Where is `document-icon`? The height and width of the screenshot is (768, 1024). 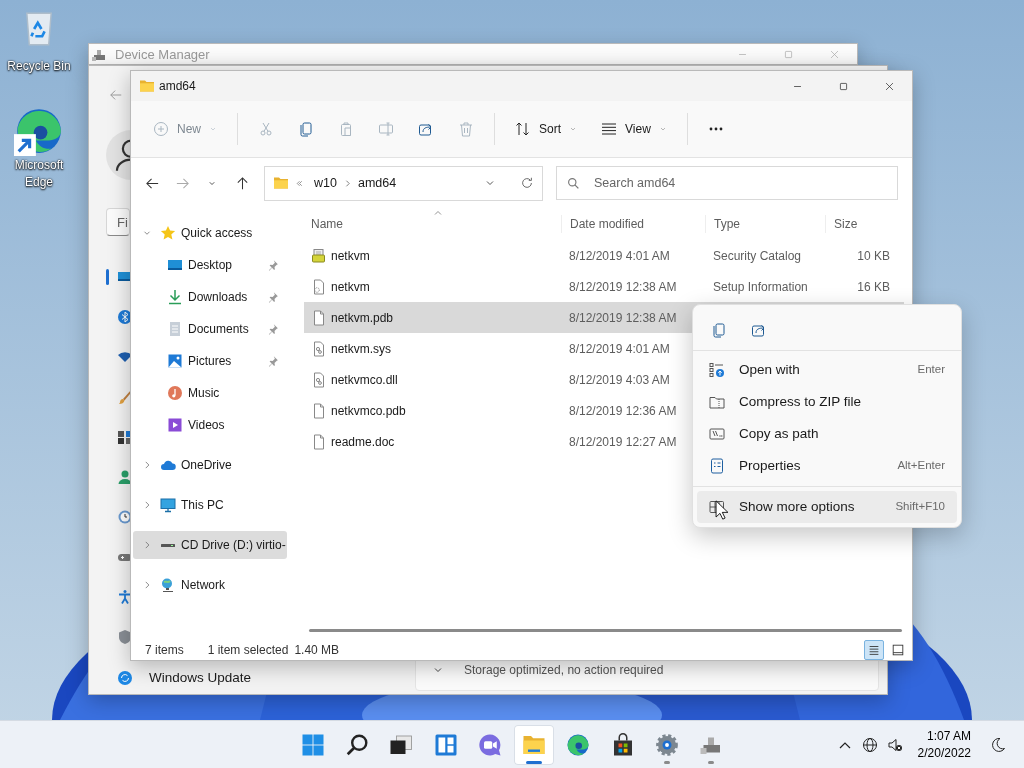
document-icon is located at coordinates (175, 329).